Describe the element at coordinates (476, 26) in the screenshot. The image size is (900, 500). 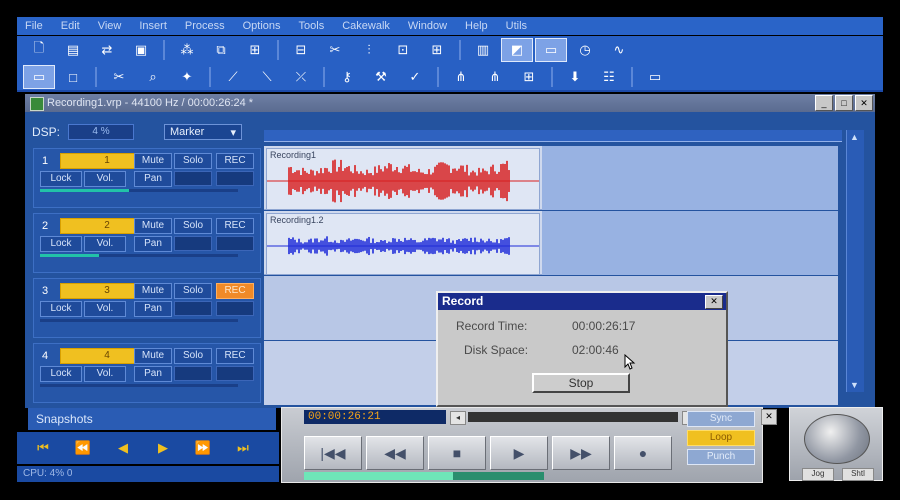
I see `menu-item-help: Help` at that location.